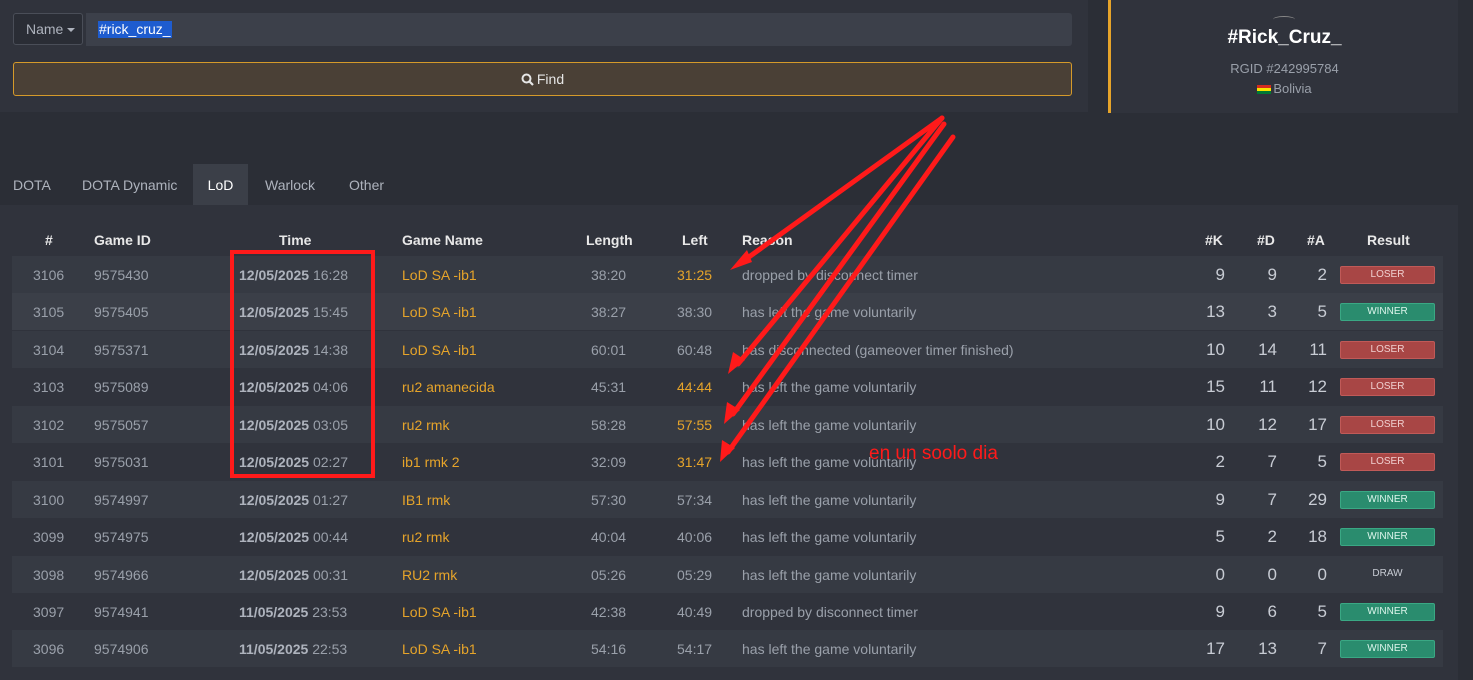  I want to click on tab-warlock: Warlock, so click(290, 184).